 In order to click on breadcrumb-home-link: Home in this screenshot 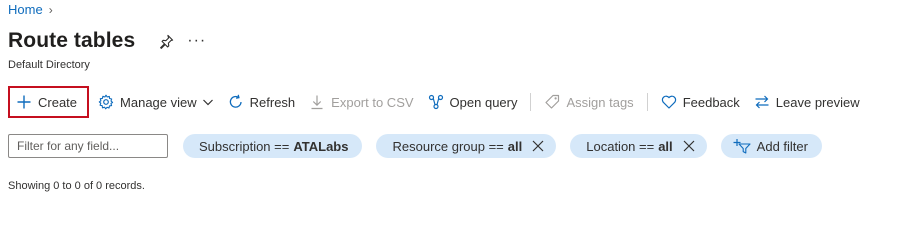, I will do `click(25, 9)`.